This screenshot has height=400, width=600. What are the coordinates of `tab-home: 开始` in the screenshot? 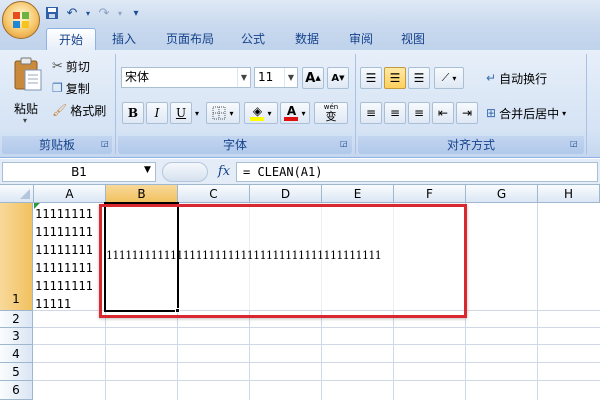 It's located at (71, 39).